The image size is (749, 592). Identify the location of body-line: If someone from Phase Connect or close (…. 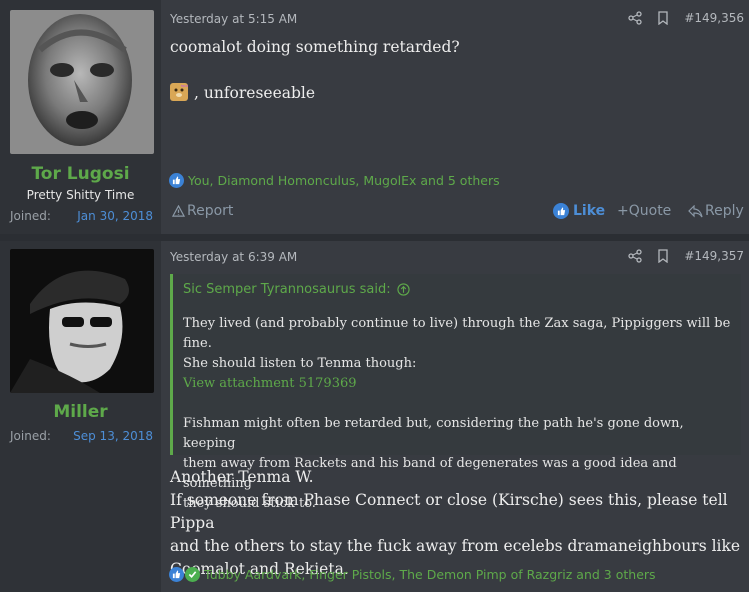
(449, 511).